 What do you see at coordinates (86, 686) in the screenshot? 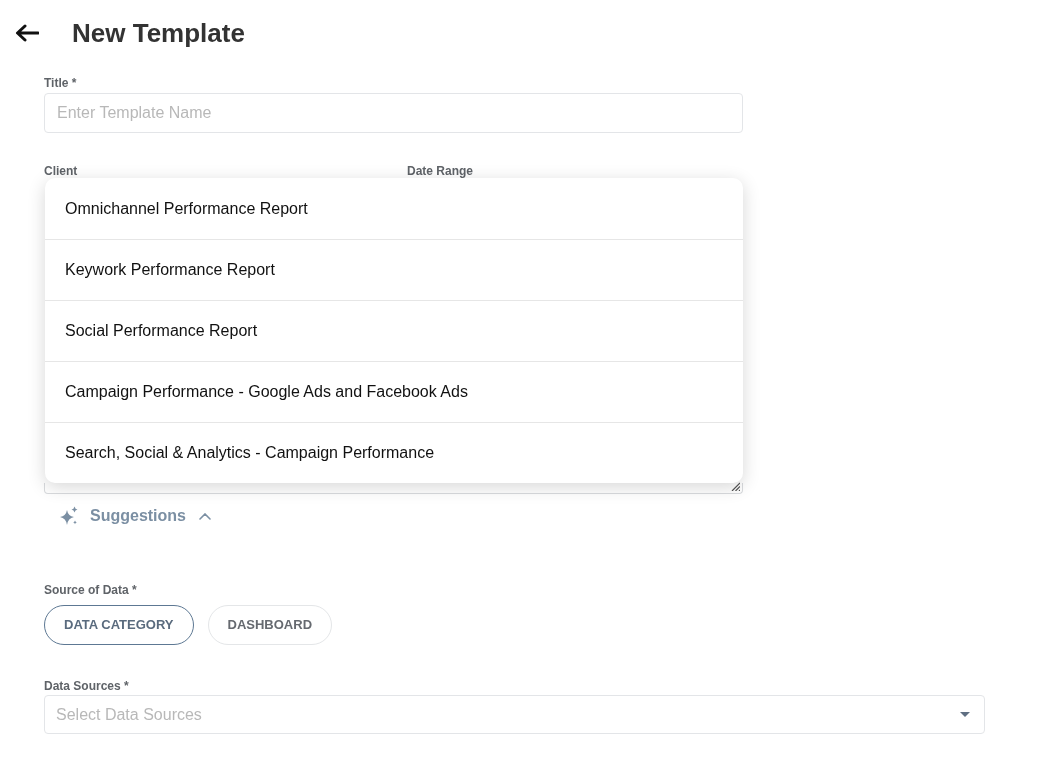
I see `data-sources-label: Data Sources *` at bounding box center [86, 686].